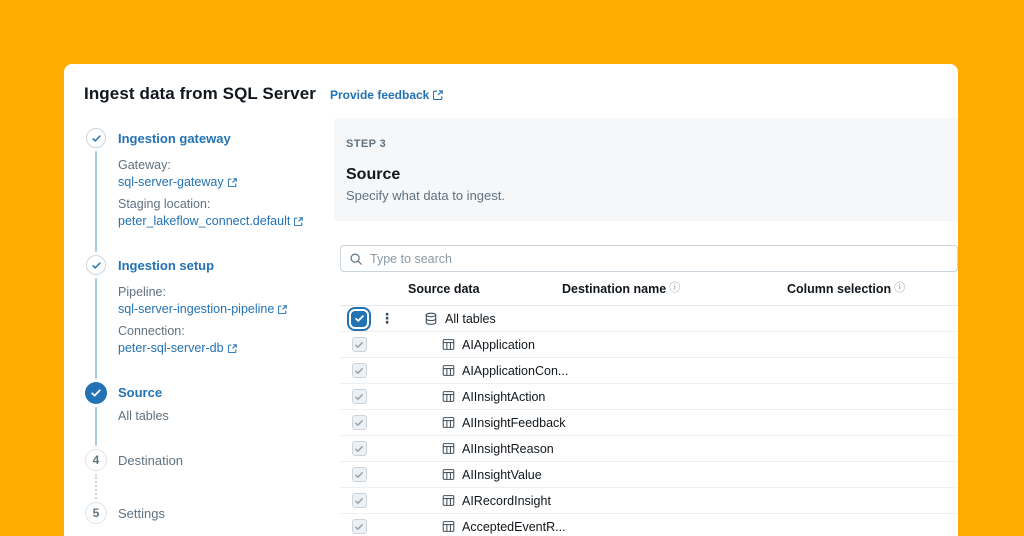 This screenshot has height=536, width=1024. What do you see at coordinates (151, 460) in the screenshot?
I see `step-label: Destination` at bounding box center [151, 460].